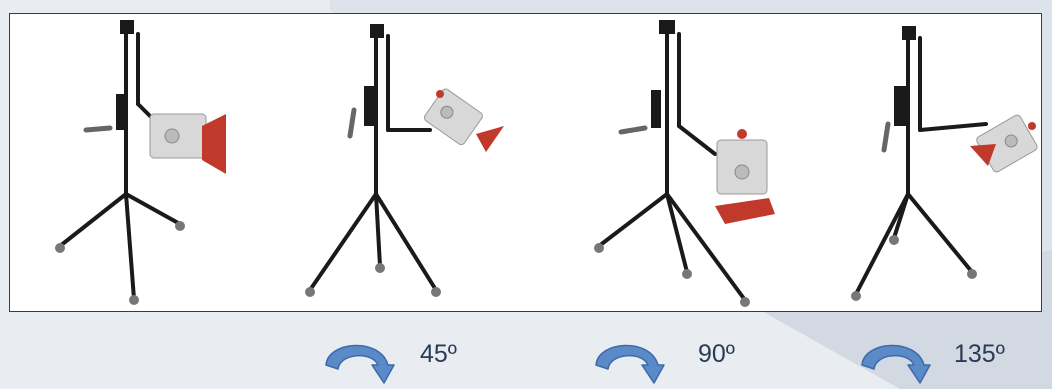 The height and width of the screenshot is (389, 1052). I want to click on rotation-label-45: 45º, so click(438, 354).